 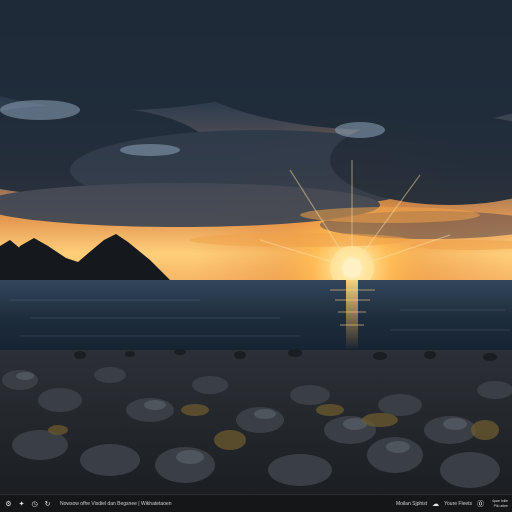 What do you see at coordinates (21, 503) in the screenshot?
I see `lightbulb-icon: ✦` at bounding box center [21, 503].